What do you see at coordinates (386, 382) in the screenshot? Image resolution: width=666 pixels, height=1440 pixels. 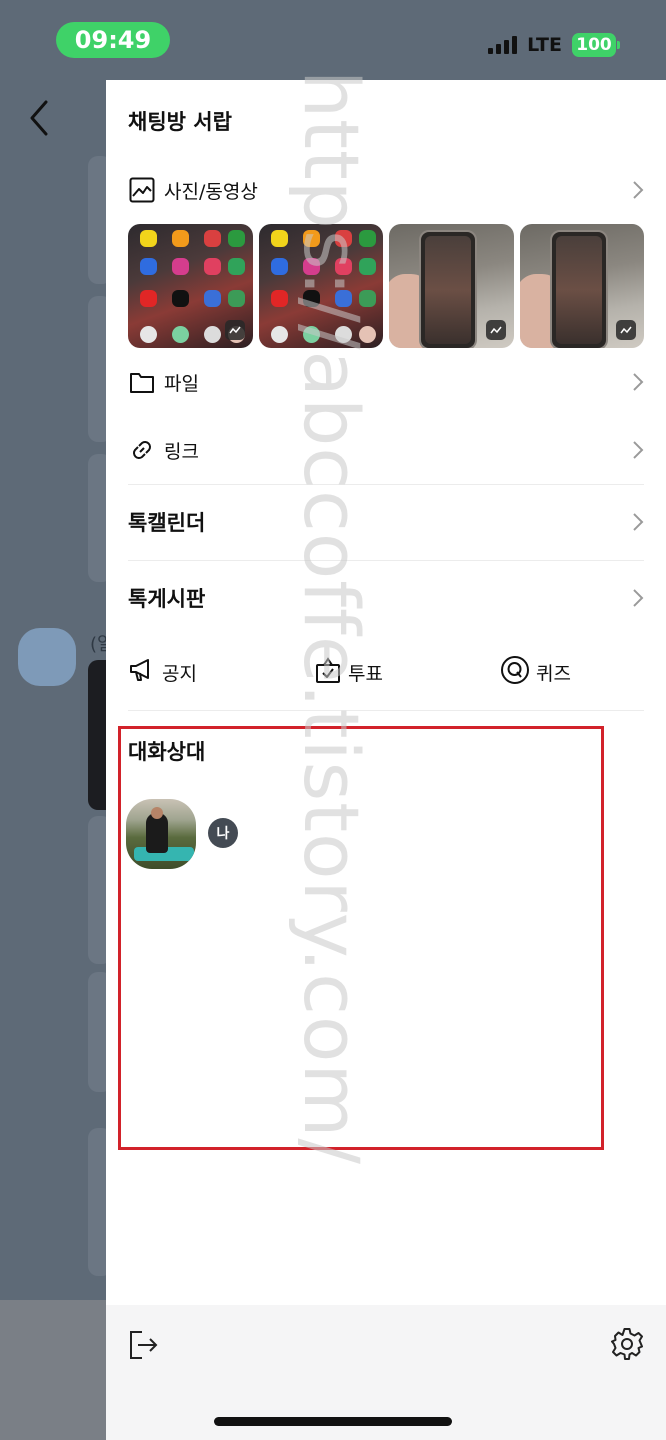 I see `files-row: 파일` at bounding box center [386, 382].